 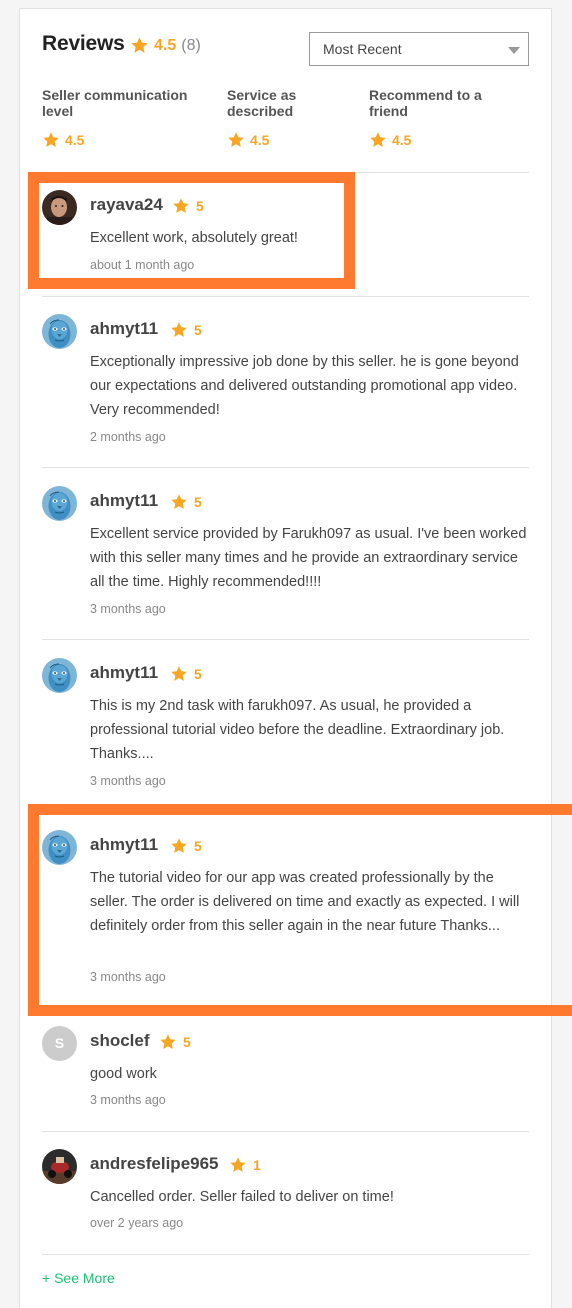 What do you see at coordinates (194, 238) in the screenshot?
I see `review-text: Excellent work, absolutely great!` at bounding box center [194, 238].